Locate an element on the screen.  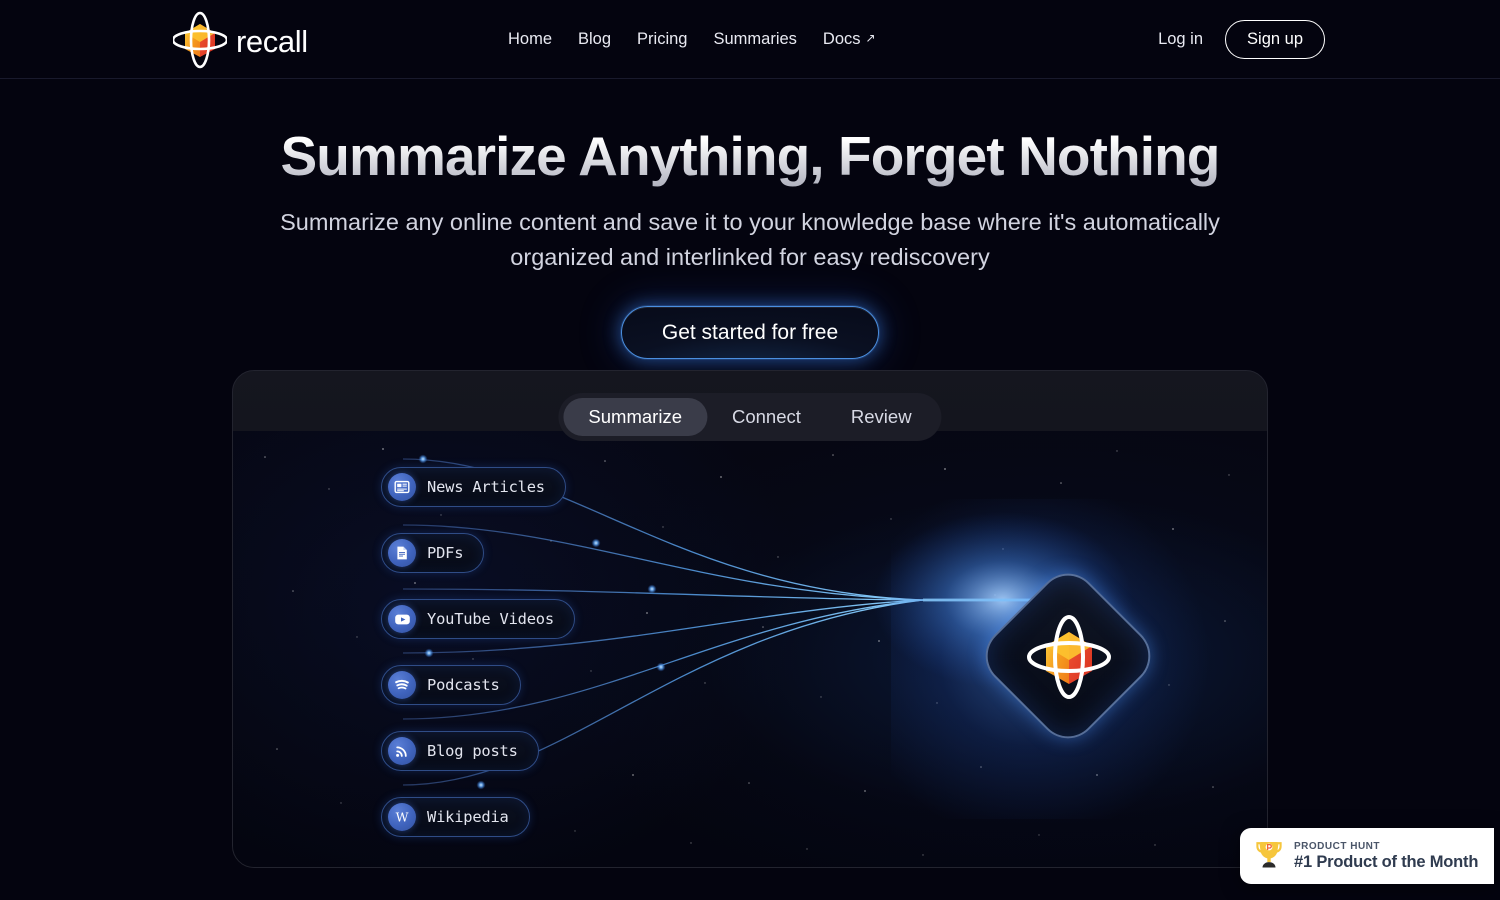
source-chip-label: PDFs is located at coordinates (445, 553).